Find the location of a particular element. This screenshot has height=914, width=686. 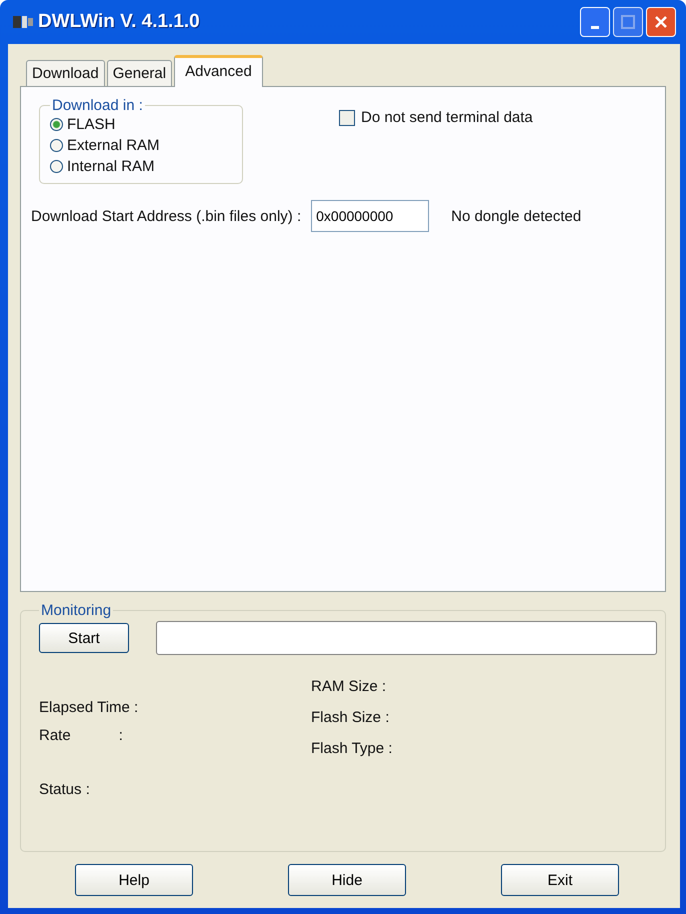

field-label: Rate is located at coordinates (55, 735).